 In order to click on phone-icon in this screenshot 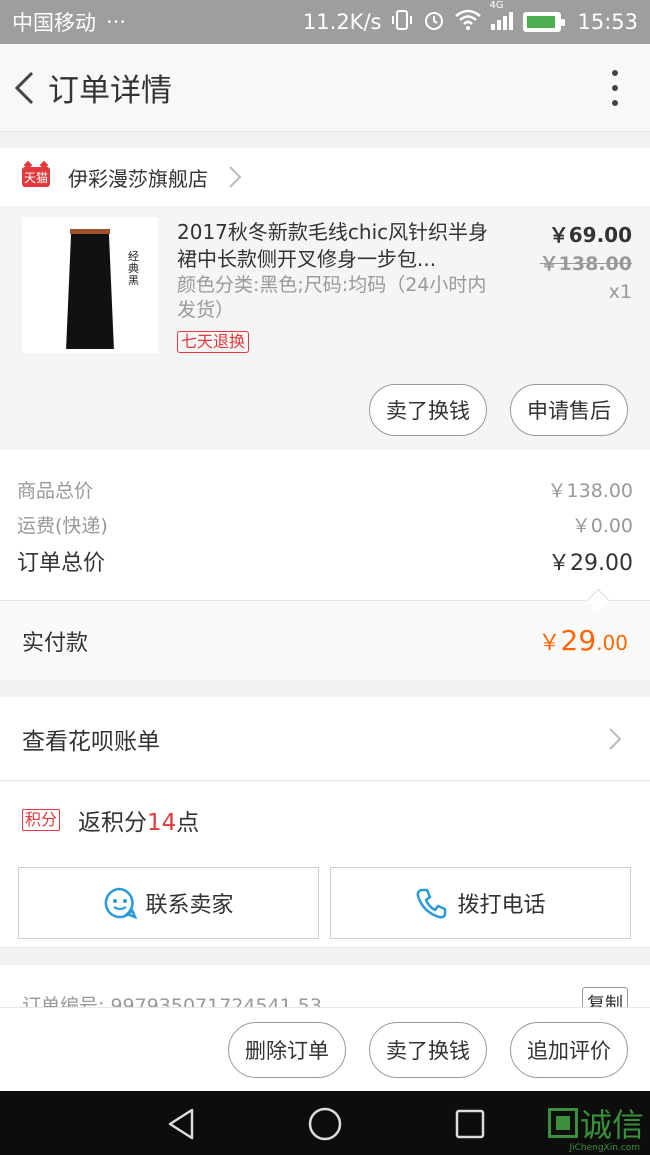, I will do `click(432, 903)`.